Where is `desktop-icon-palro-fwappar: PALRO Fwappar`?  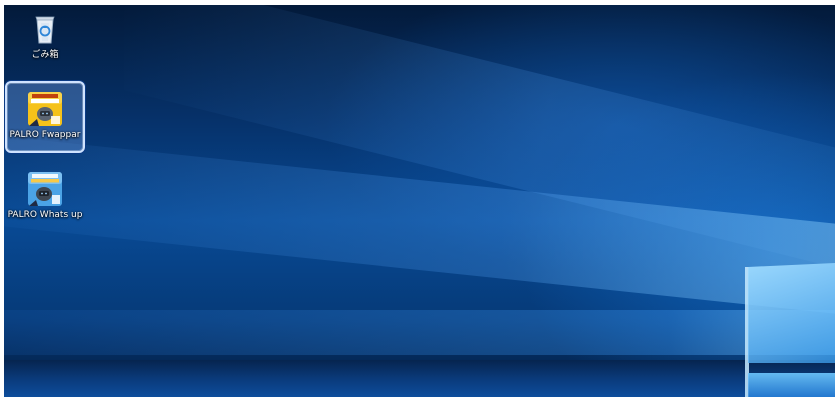
desktop-icon-palro-fwappar: PALRO Fwappar is located at coordinates (45, 117).